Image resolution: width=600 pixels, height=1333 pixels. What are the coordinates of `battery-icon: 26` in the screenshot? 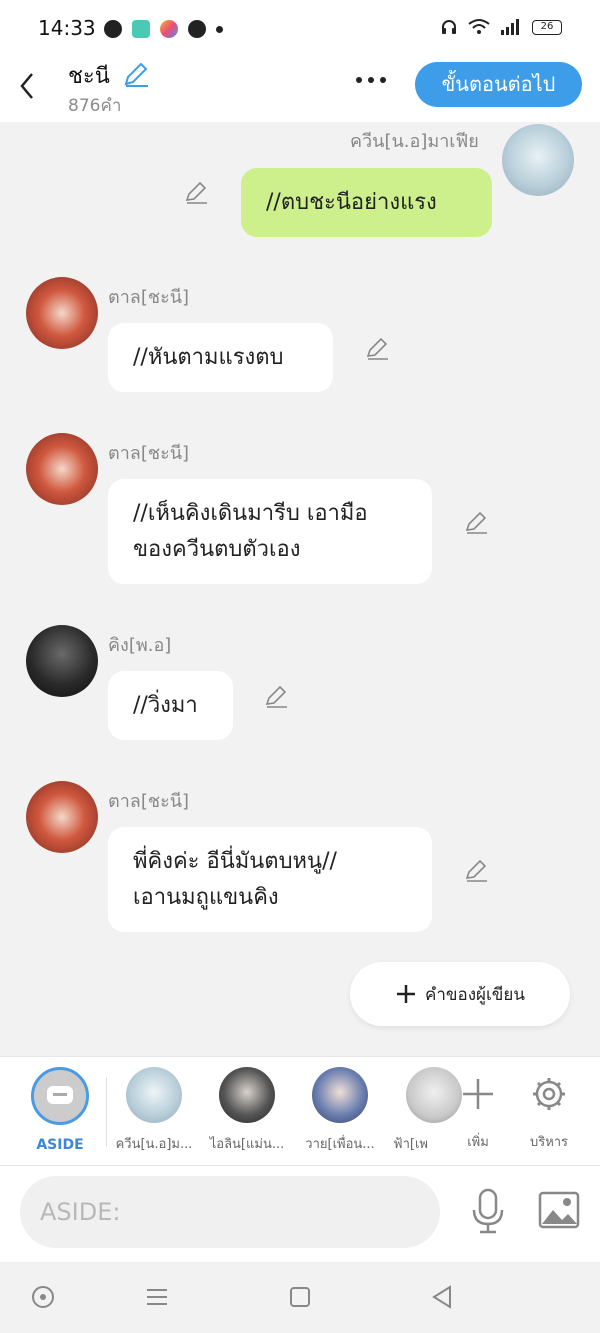 It's located at (547, 27).